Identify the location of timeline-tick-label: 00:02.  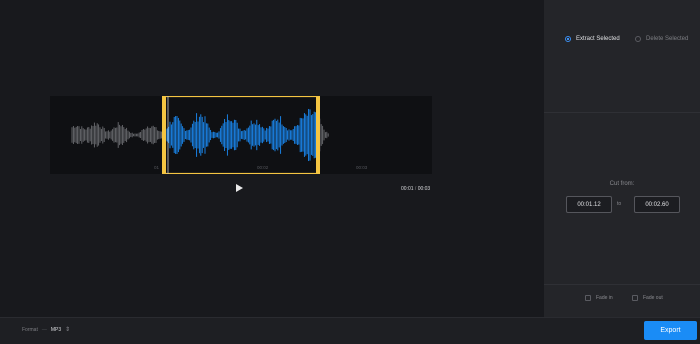
(263, 167).